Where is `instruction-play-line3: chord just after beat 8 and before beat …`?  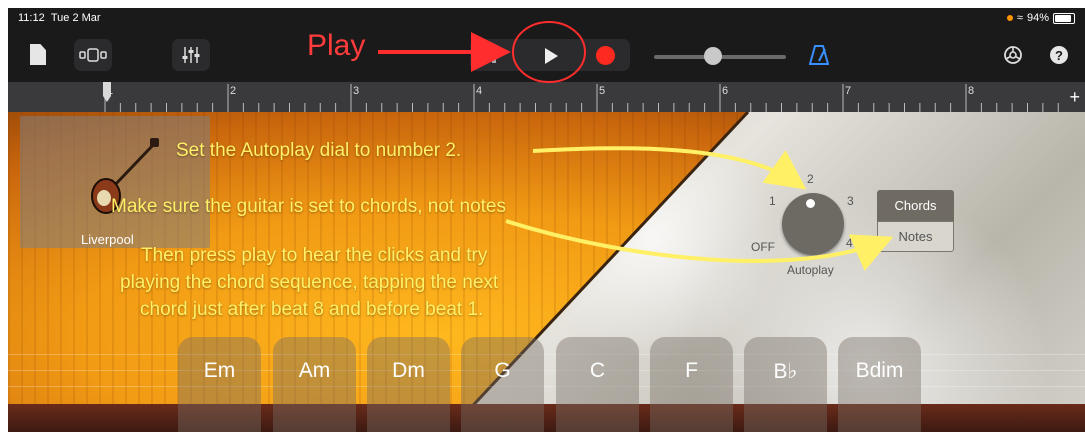
instruction-play-line3: chord just after beat 8 and before beat … is located at coordinates (312, 309).